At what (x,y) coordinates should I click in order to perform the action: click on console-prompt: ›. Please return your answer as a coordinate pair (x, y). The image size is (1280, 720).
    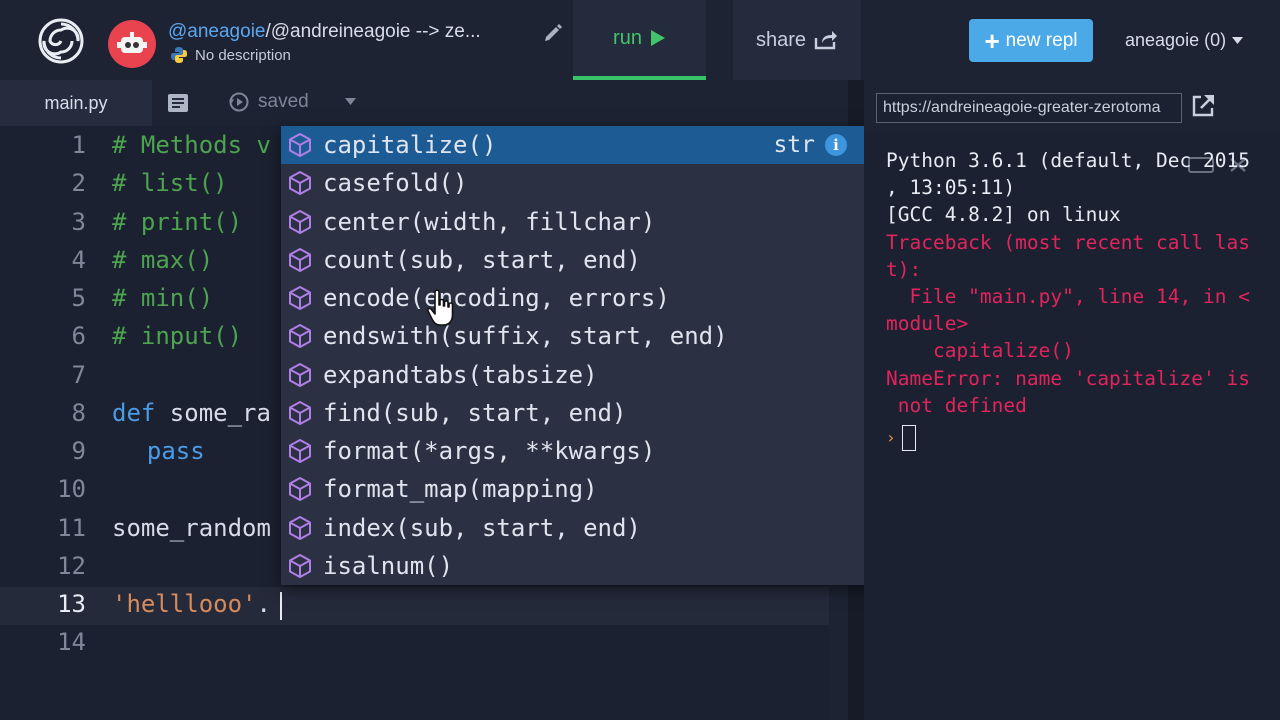
    Looking at the image, I should click on (901, 437).